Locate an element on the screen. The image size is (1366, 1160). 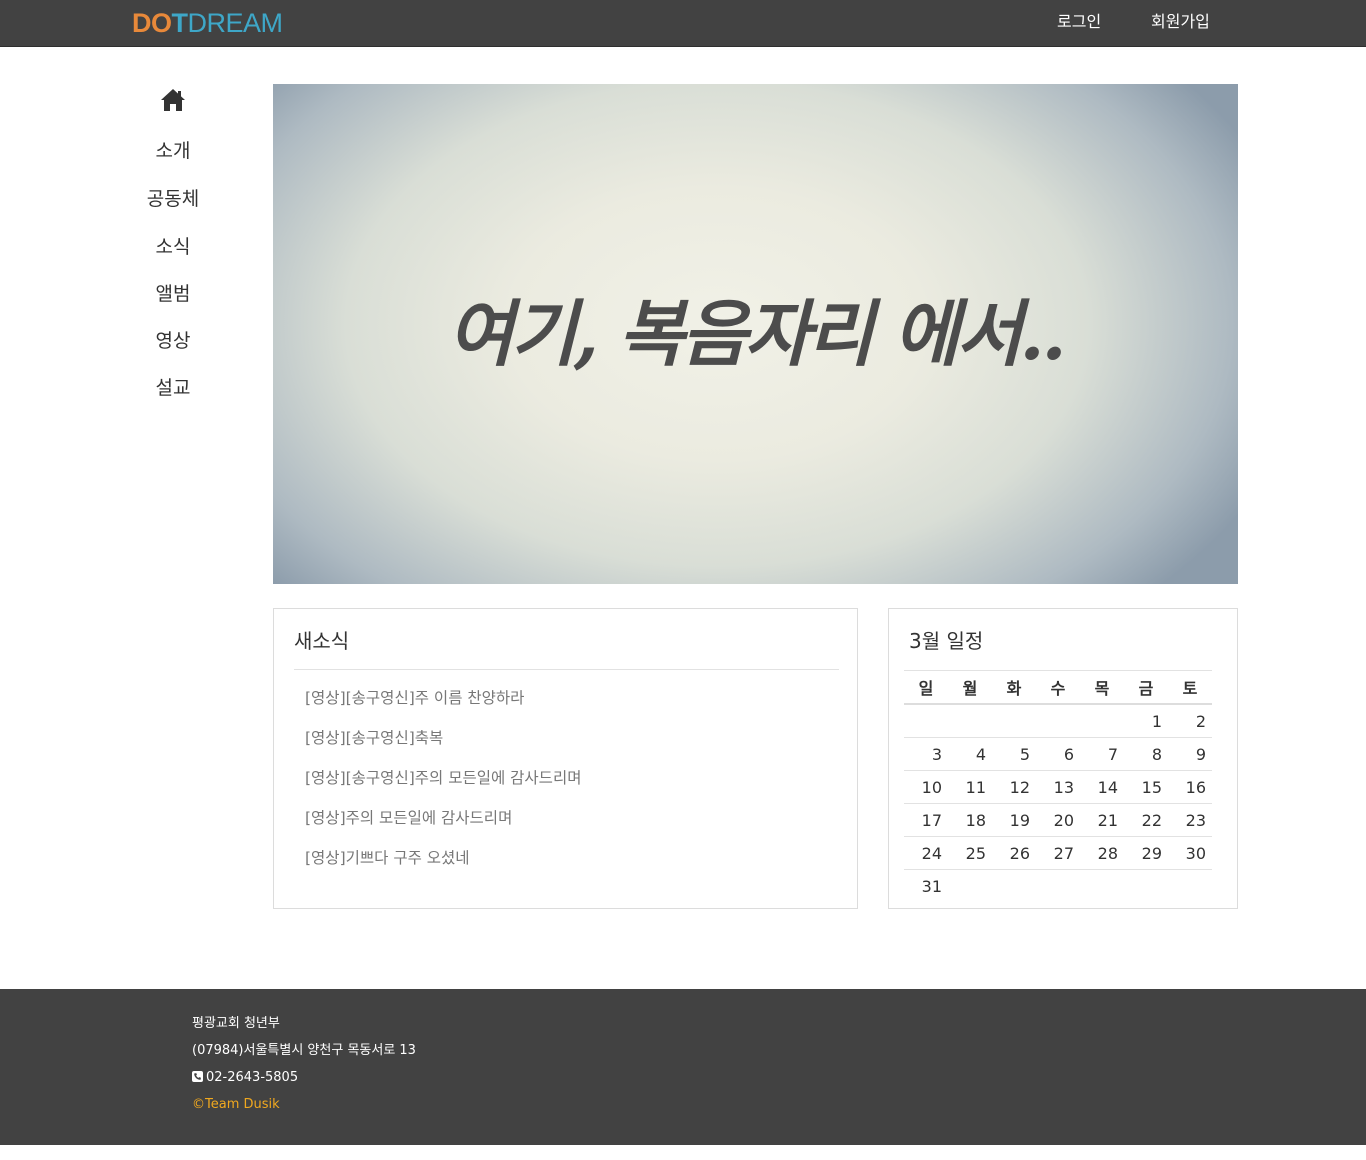
calendar-day: 31 is located at coordinates (931, 886).